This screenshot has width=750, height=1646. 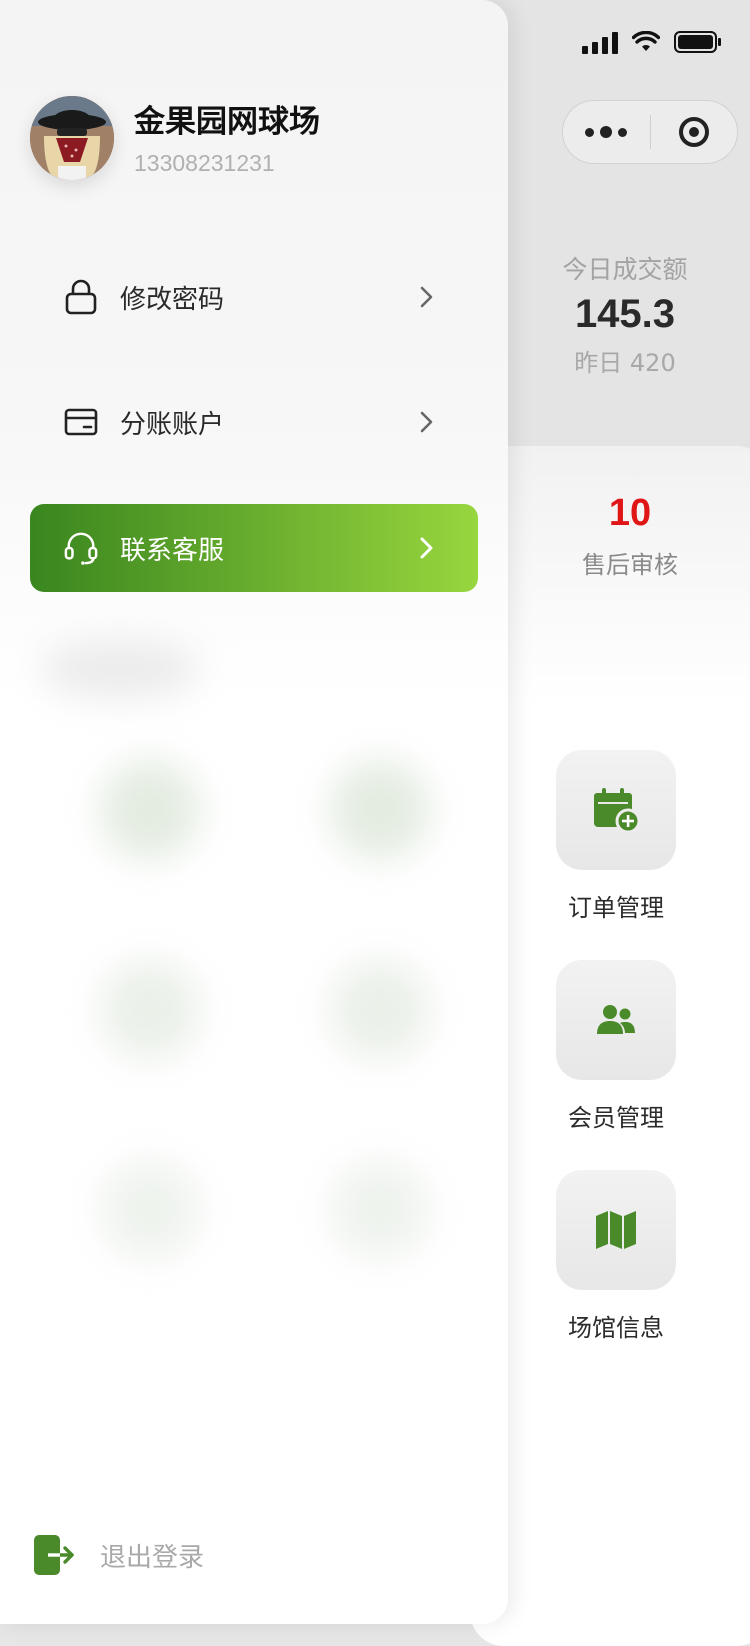 What do you see at coordinates (81, 422) in the screenshot?
I see `wallet-icon` at bounding box center [81, 422].